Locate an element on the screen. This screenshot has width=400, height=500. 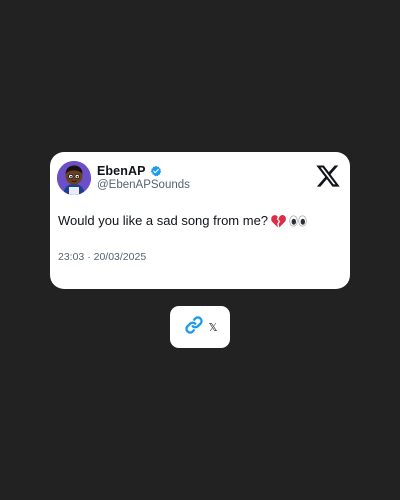
link-icon is located at coordinates (194, 327).